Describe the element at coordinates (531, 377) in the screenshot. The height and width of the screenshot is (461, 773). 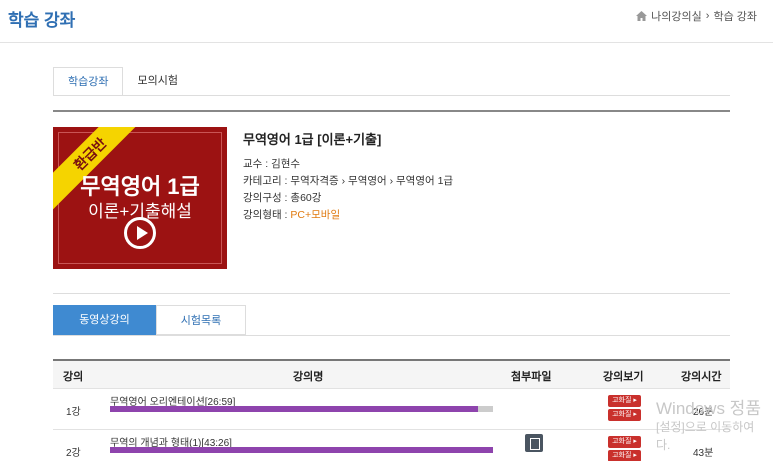
I see `header-attachment: 첨부파일` at that location.